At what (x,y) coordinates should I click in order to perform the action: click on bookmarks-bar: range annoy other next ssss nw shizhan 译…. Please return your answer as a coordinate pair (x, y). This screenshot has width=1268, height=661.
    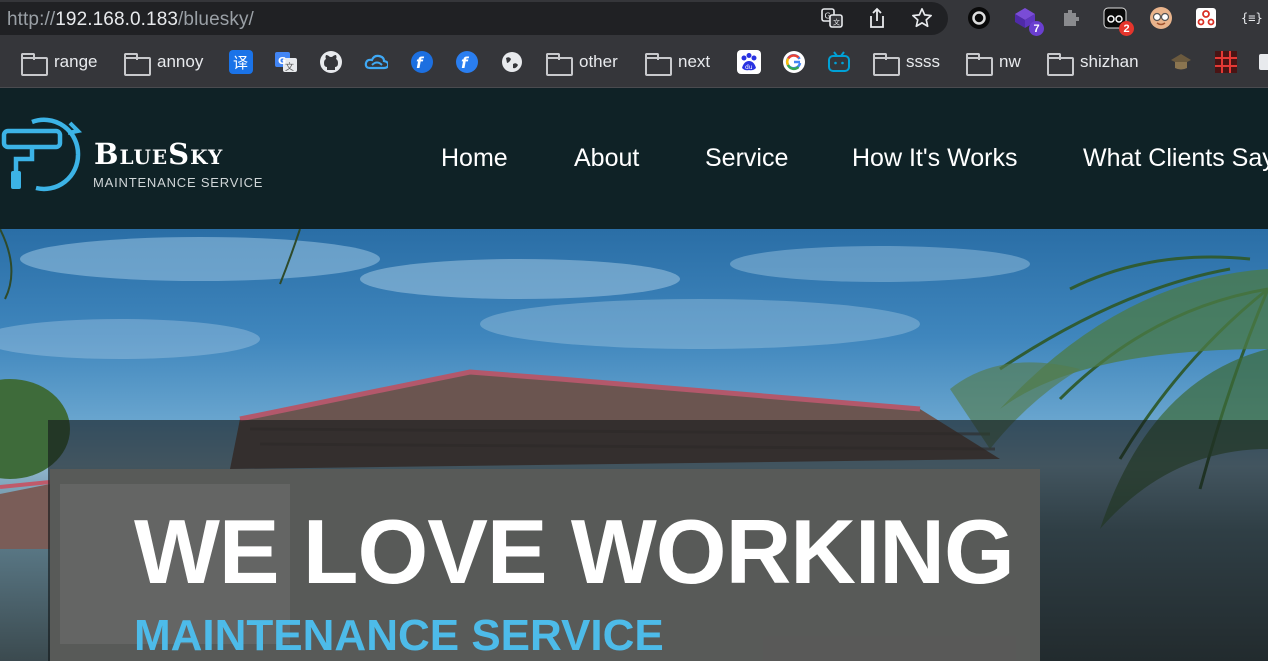
    Looking at the image, I should click on (634, 62).